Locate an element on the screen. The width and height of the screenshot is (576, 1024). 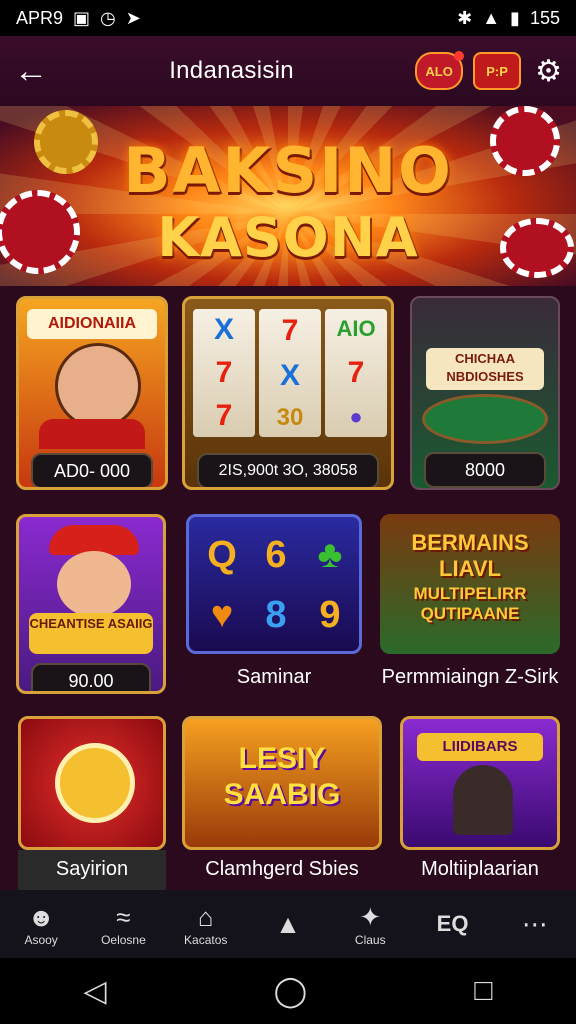
reel-symbol: 8 is located at coordinates (276, 614).